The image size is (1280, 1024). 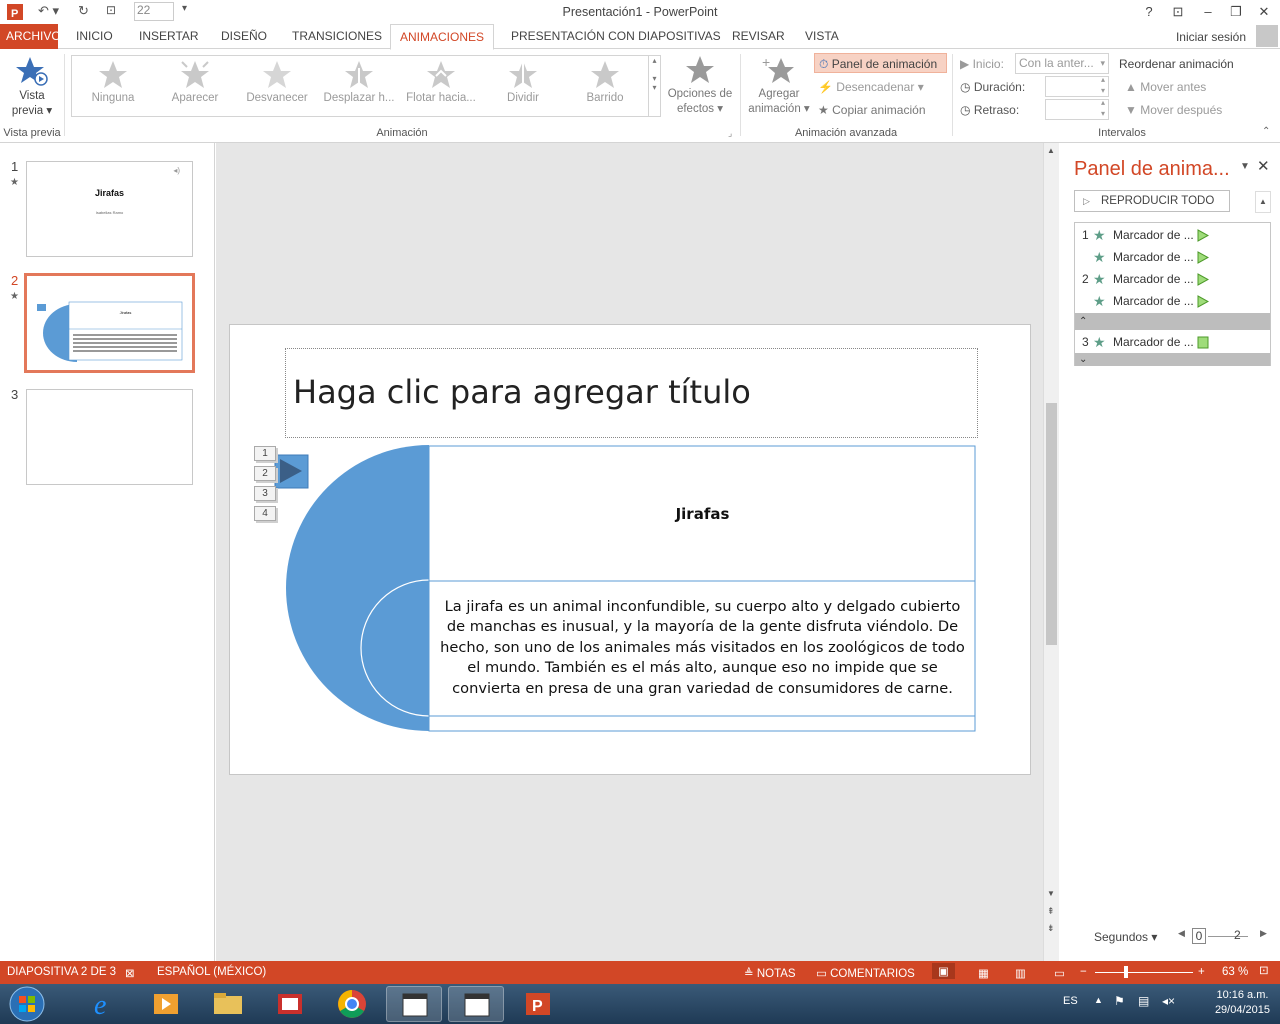 I want to click on media-player-icon, so click(x=166, y=1004).